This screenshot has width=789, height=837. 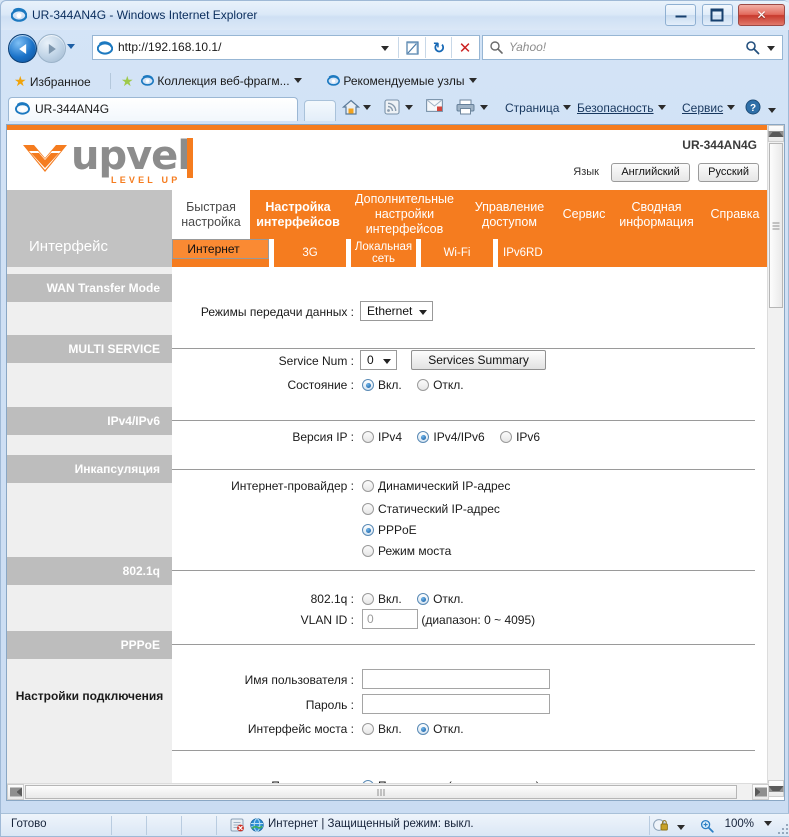 I want to click on section-header-pppoe: PPPoE, so click(x=89, y=645).